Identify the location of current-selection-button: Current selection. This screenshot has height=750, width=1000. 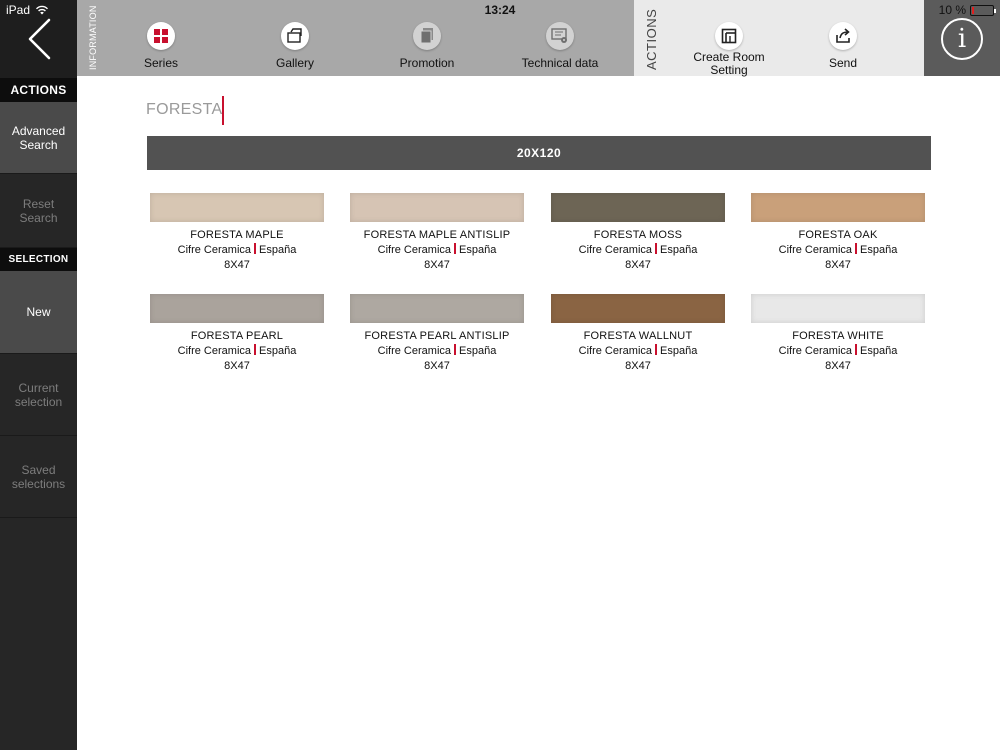
(38, 395).